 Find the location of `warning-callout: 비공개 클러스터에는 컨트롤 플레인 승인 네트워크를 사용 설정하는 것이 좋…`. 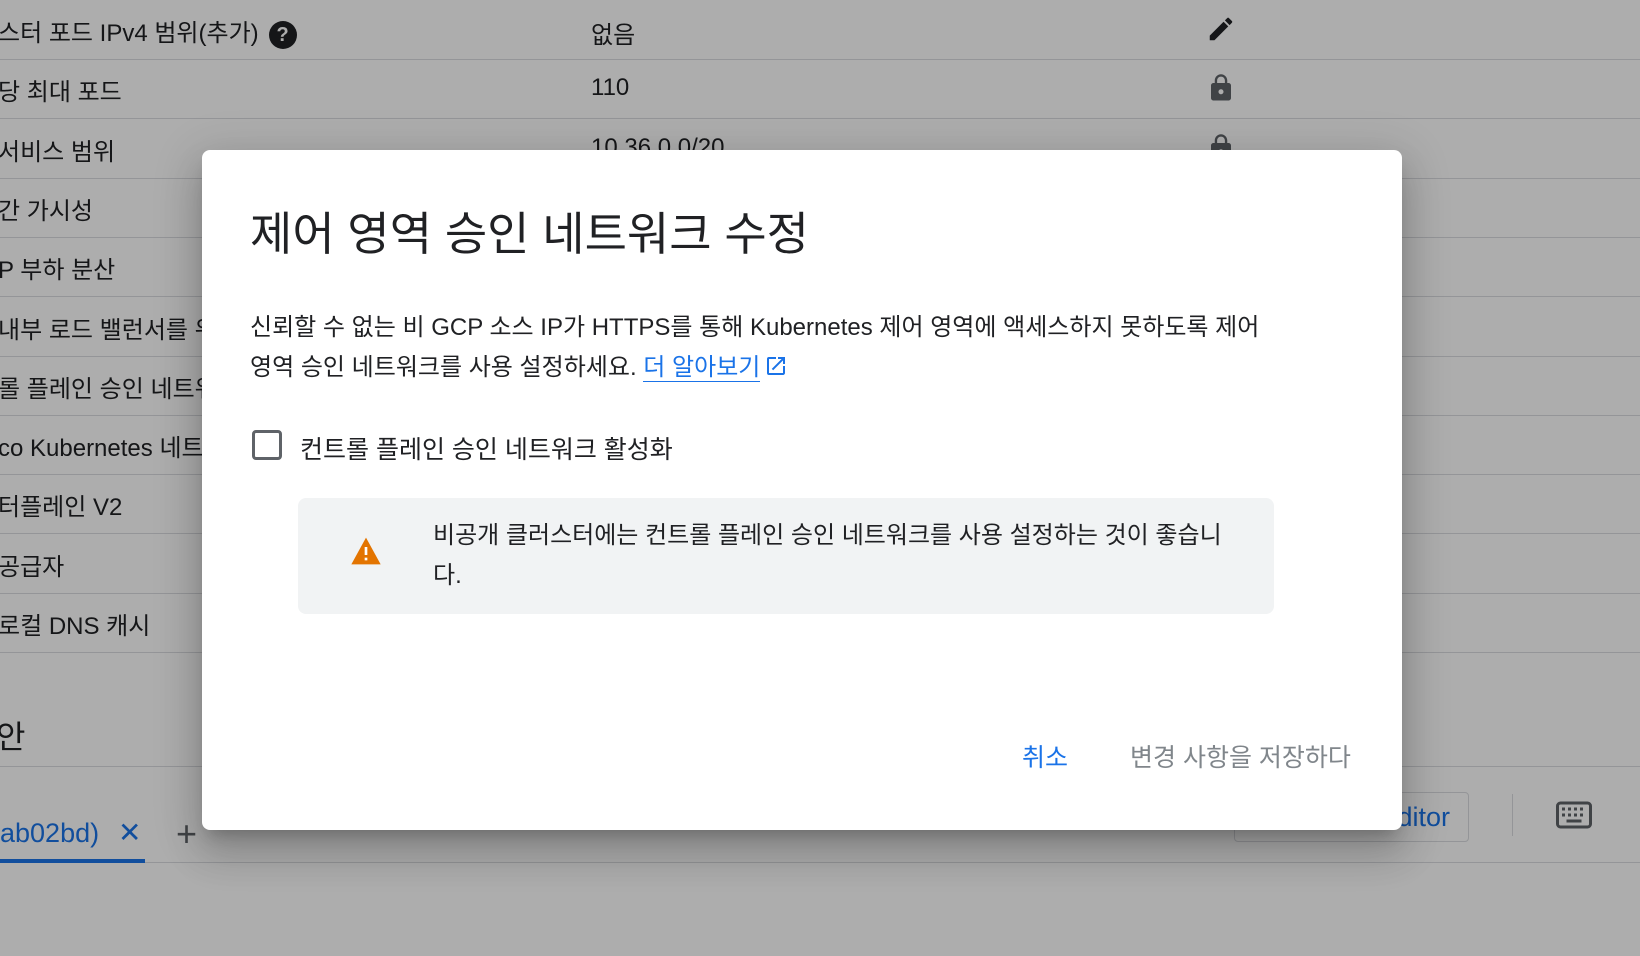

warning-callout: 비공개 클러스터에는 컨트롤 플레인 승인 네트워크를 사용 설정하는 것이 좋… is located at coordinates (786, 556).